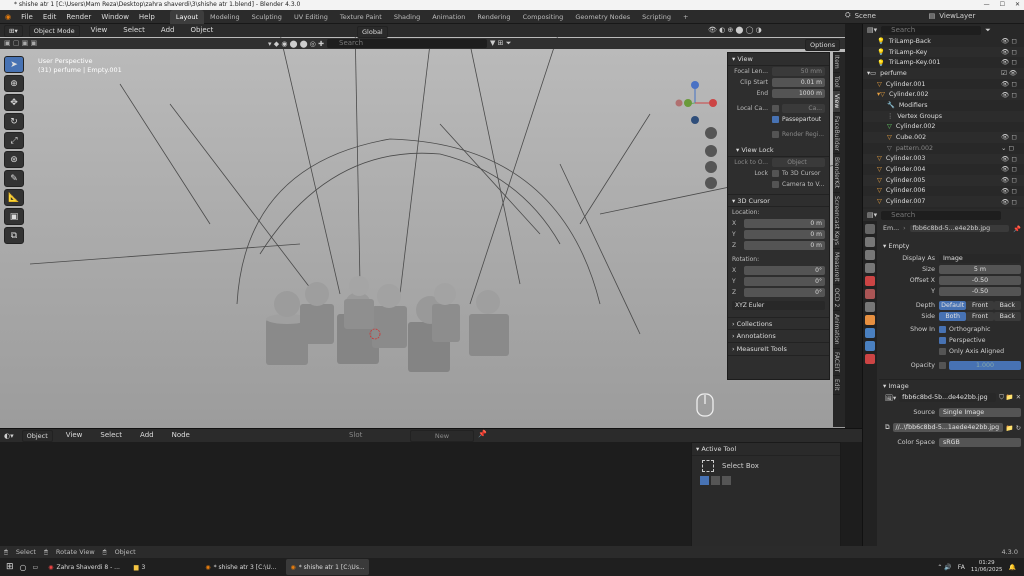 This screenshot has height=576, width=1024. Describe the element at coordinates (943, 169) in the screenshot. I see `tree-row: ▽ Cylinder.004` at that location.